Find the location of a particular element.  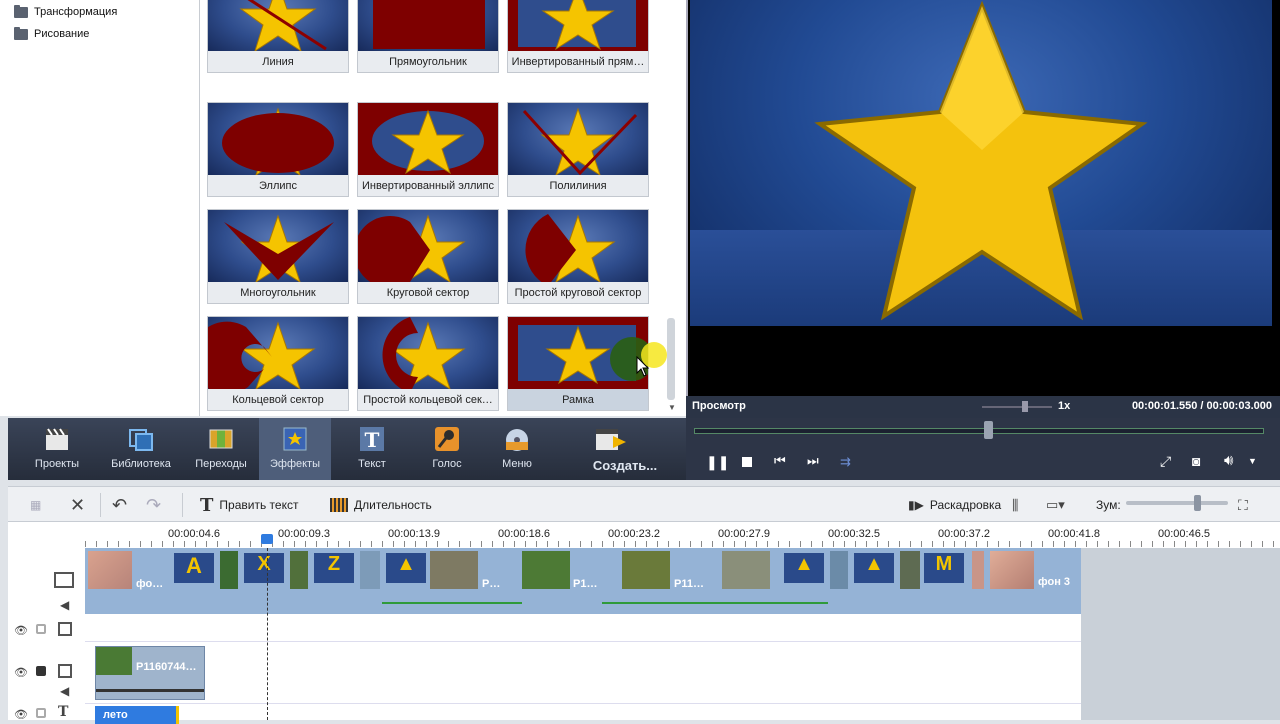

overlay-track is located at coordinates (583, 673).